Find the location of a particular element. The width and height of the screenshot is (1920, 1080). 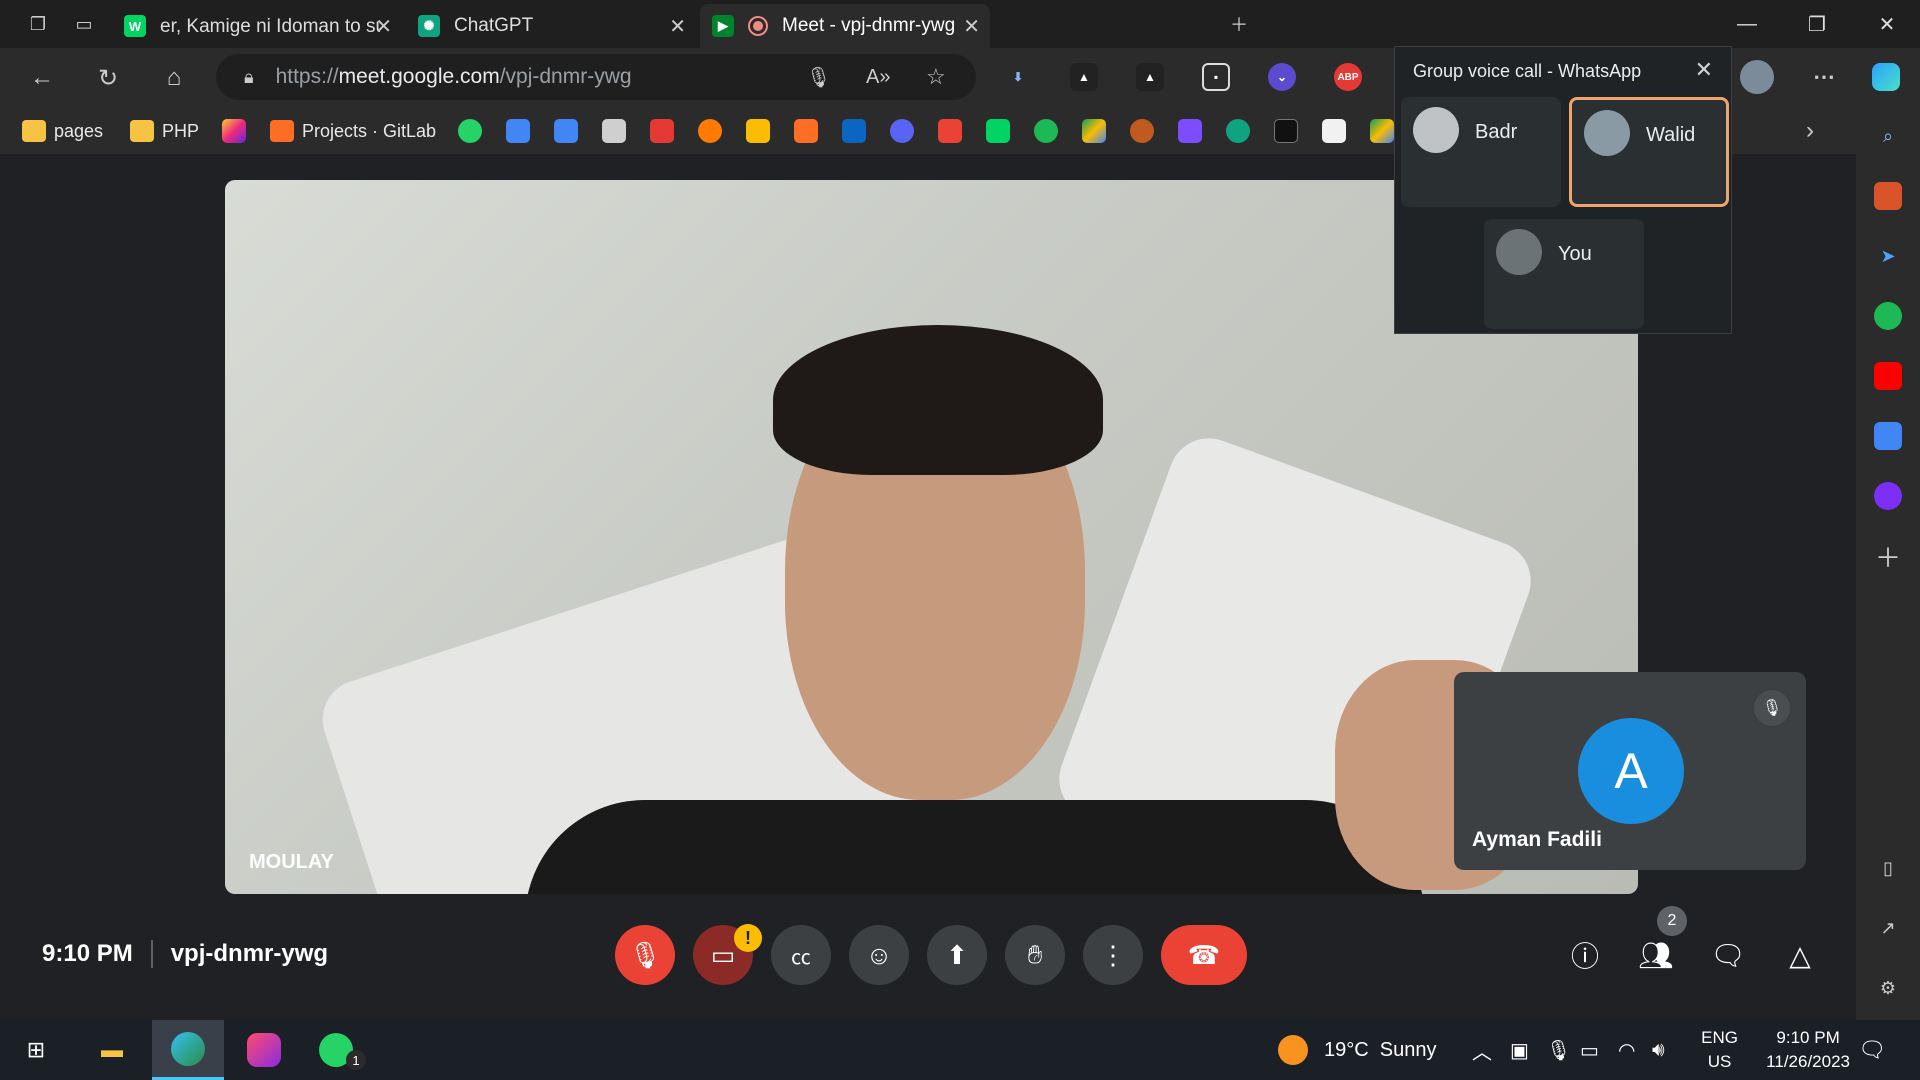

download-icon: ⬇ is located at coordinates (1018, 77).